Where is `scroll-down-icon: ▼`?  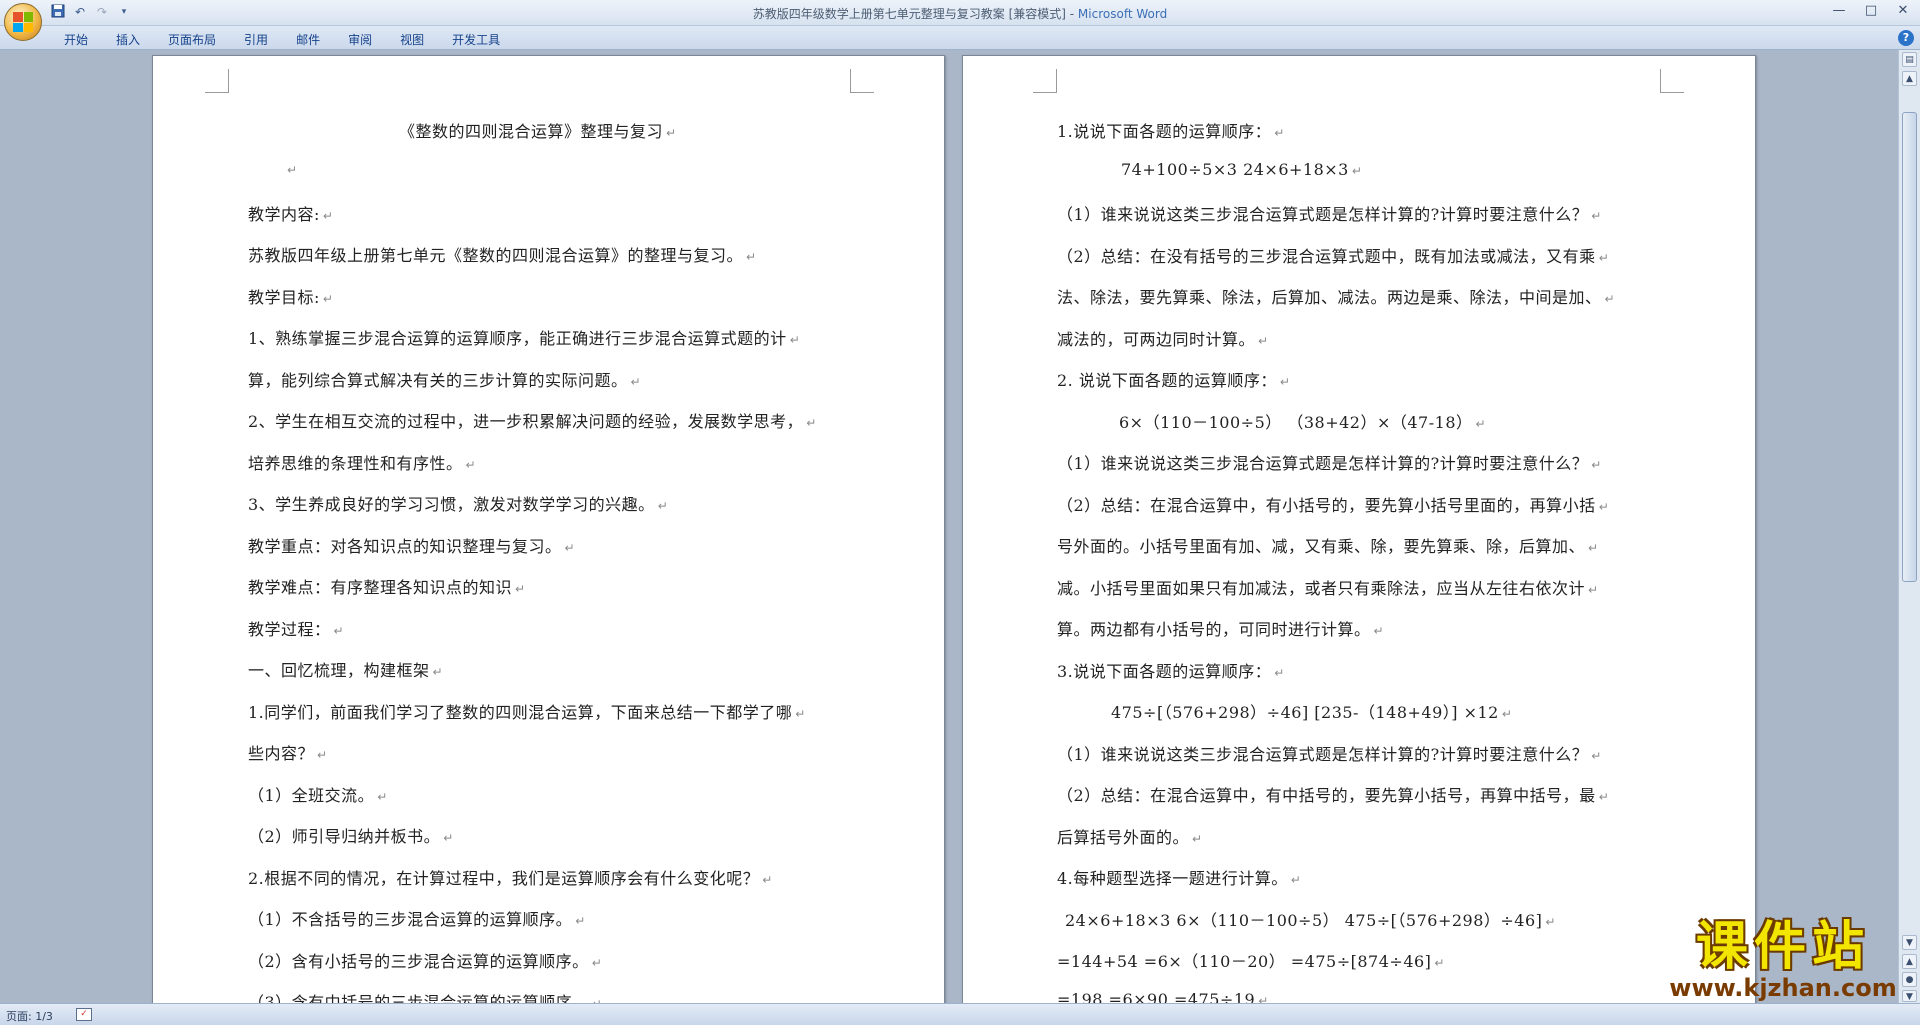 scroll-down-icon: ▼ is located at coordinates (1909, 942).